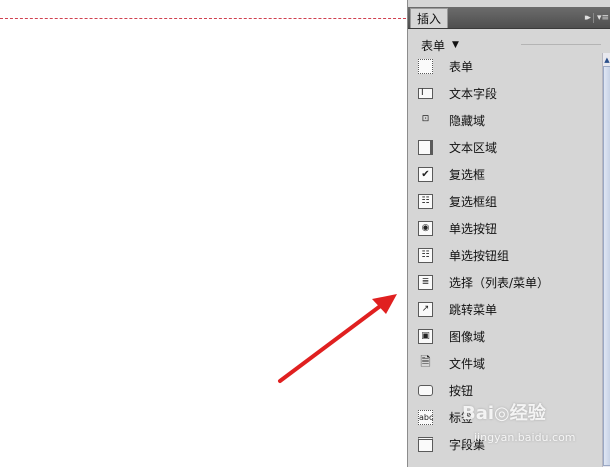  Describe the element at coordinates (425, 336) in the screenshot. I see `image-field-icon: ▣` at that location.